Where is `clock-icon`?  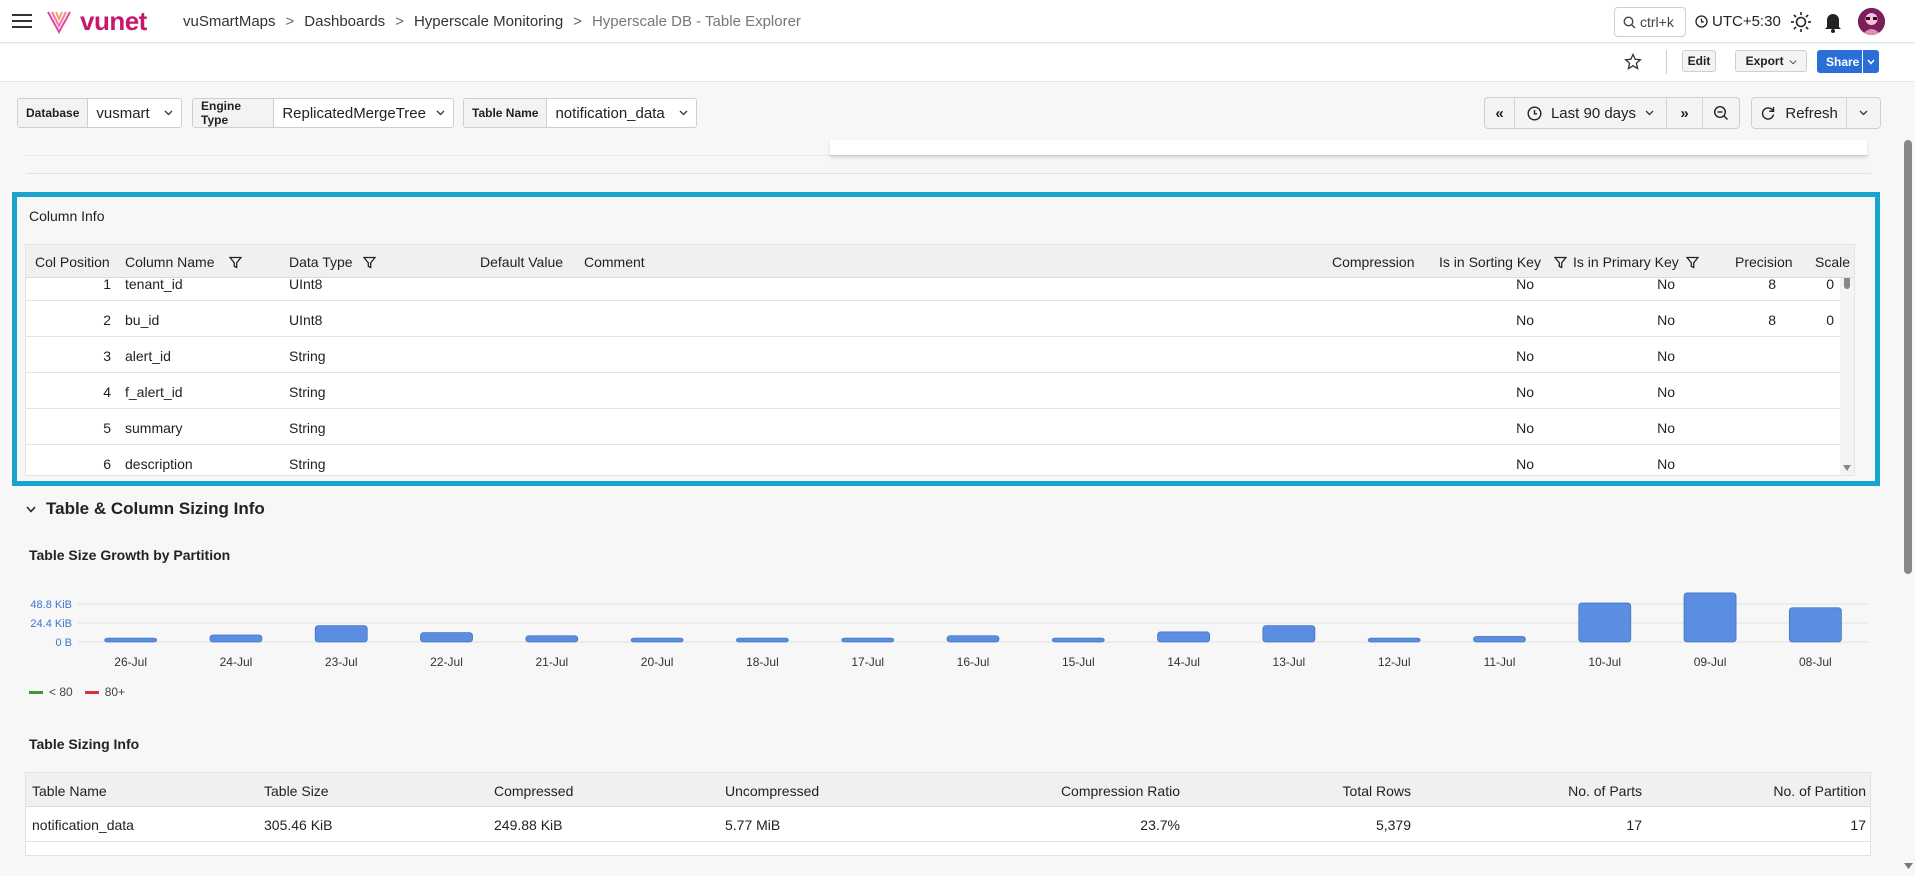
clock-icon is located at coordinates (1701, 21).